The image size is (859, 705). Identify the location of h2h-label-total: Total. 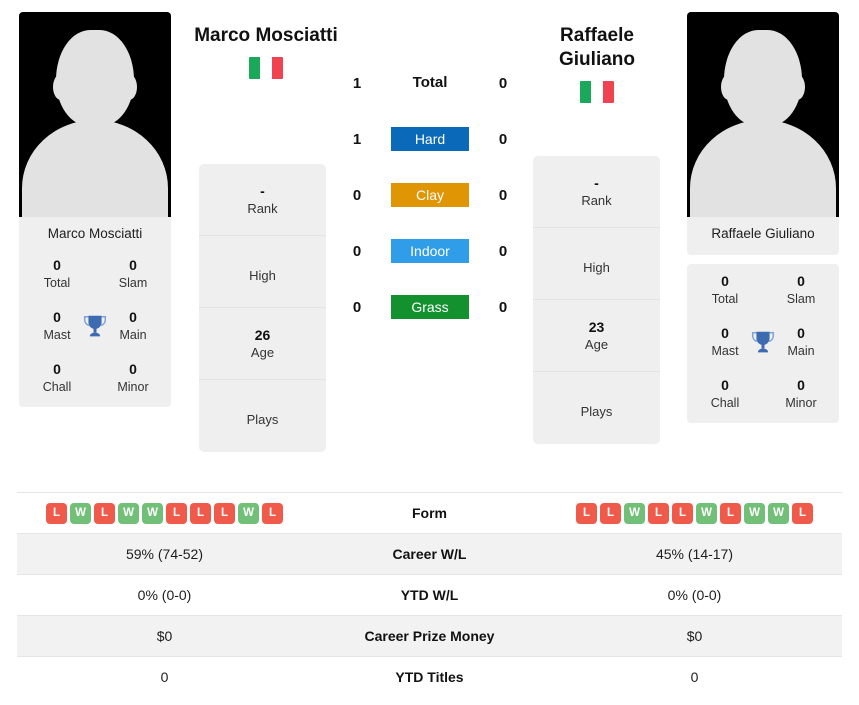
(430, 83).